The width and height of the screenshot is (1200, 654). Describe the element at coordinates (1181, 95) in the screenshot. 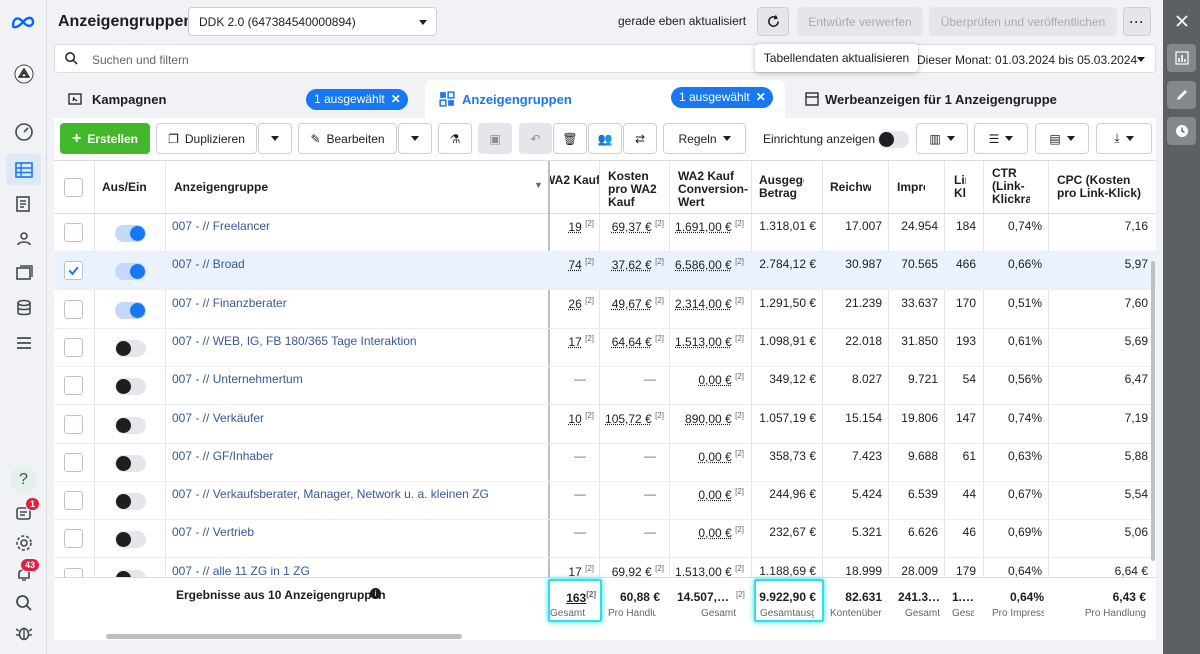

I see `edit-pencil-icon` at that location.